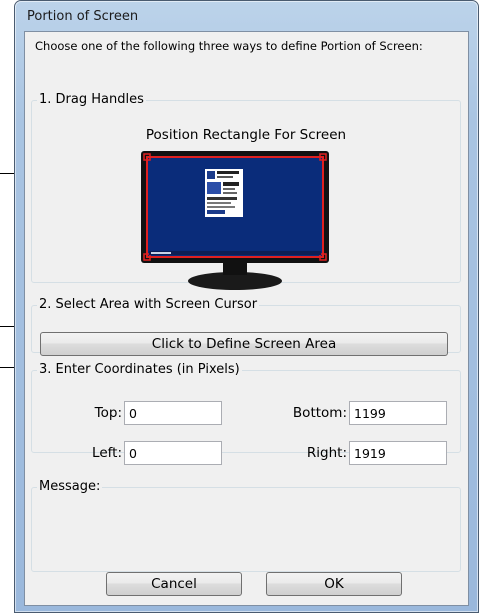 The image size is (479, 613). Describe the element at coordinates (334, 584) in the screenshot. I see `ok-button: OK` at that location.